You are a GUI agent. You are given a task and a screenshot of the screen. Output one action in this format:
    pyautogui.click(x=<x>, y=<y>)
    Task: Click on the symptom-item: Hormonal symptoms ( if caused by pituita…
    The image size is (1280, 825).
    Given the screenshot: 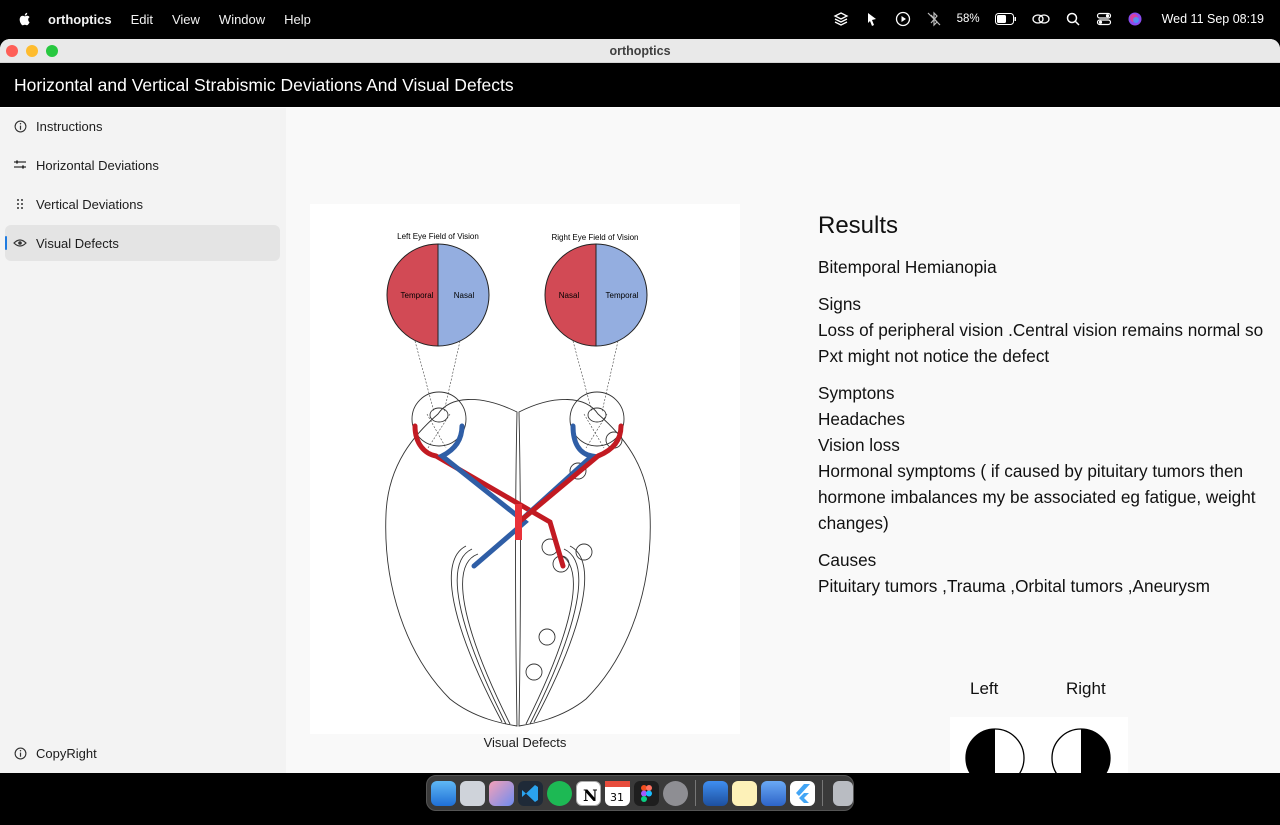 What is the action you would take?
    pyautogui.click(x=1037, y=497)
    